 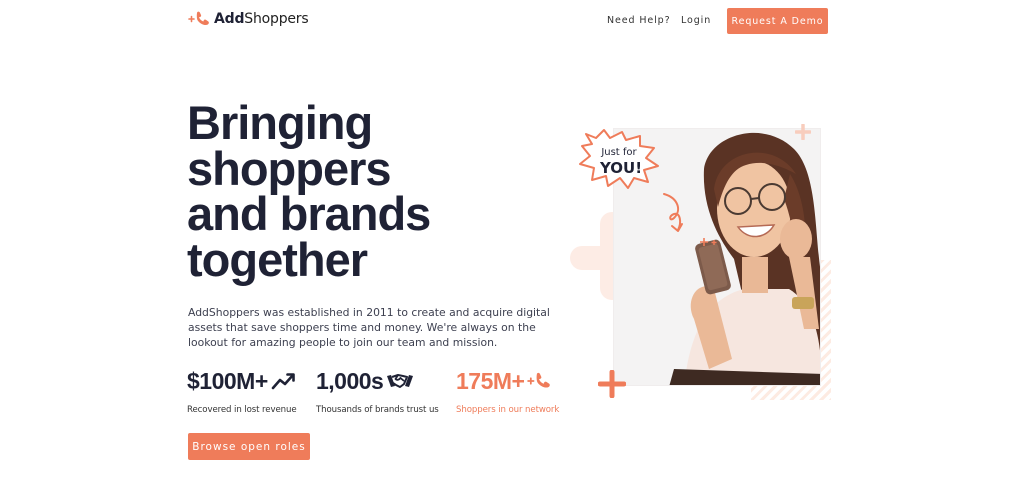 I want to click on hero-title-line: Bringing, so click(x=280, y=122).